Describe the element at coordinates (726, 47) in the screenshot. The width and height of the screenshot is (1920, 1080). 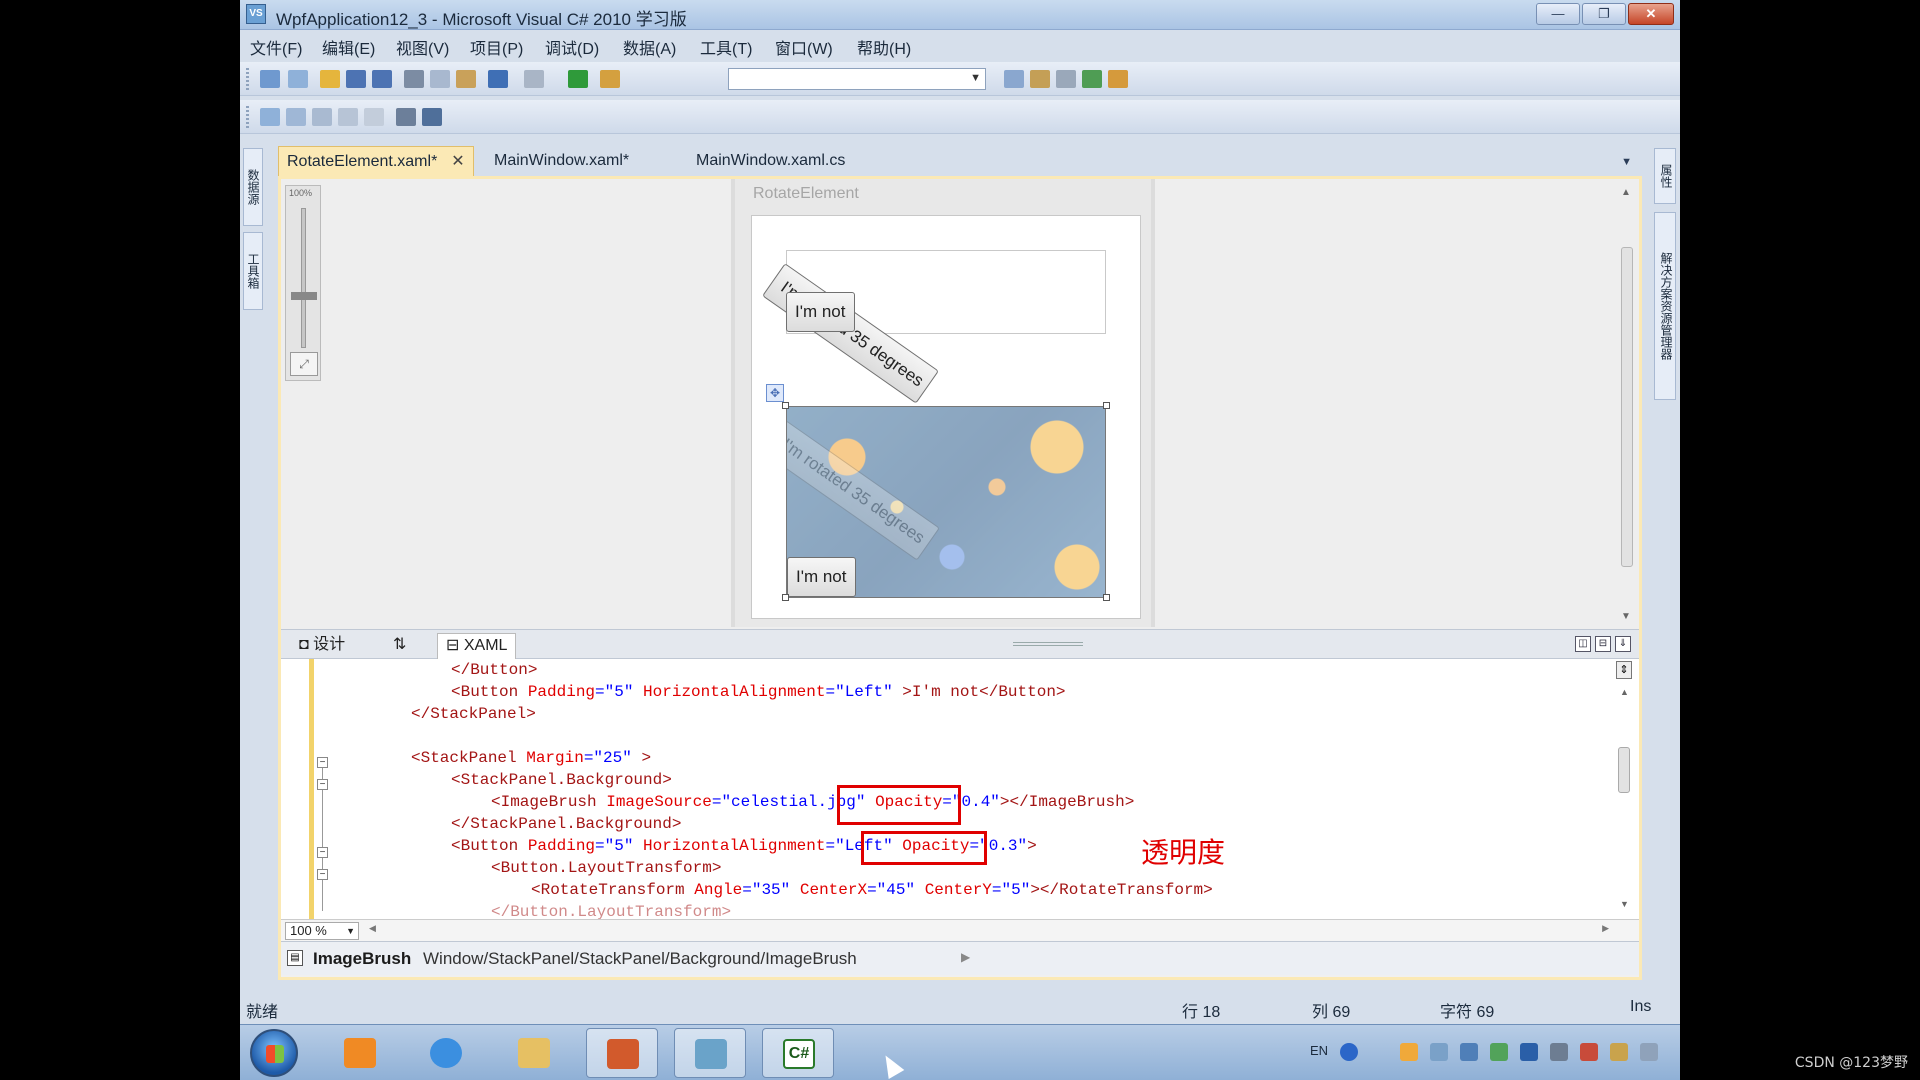
I see `menu-tools: 工具(T)` at that location.